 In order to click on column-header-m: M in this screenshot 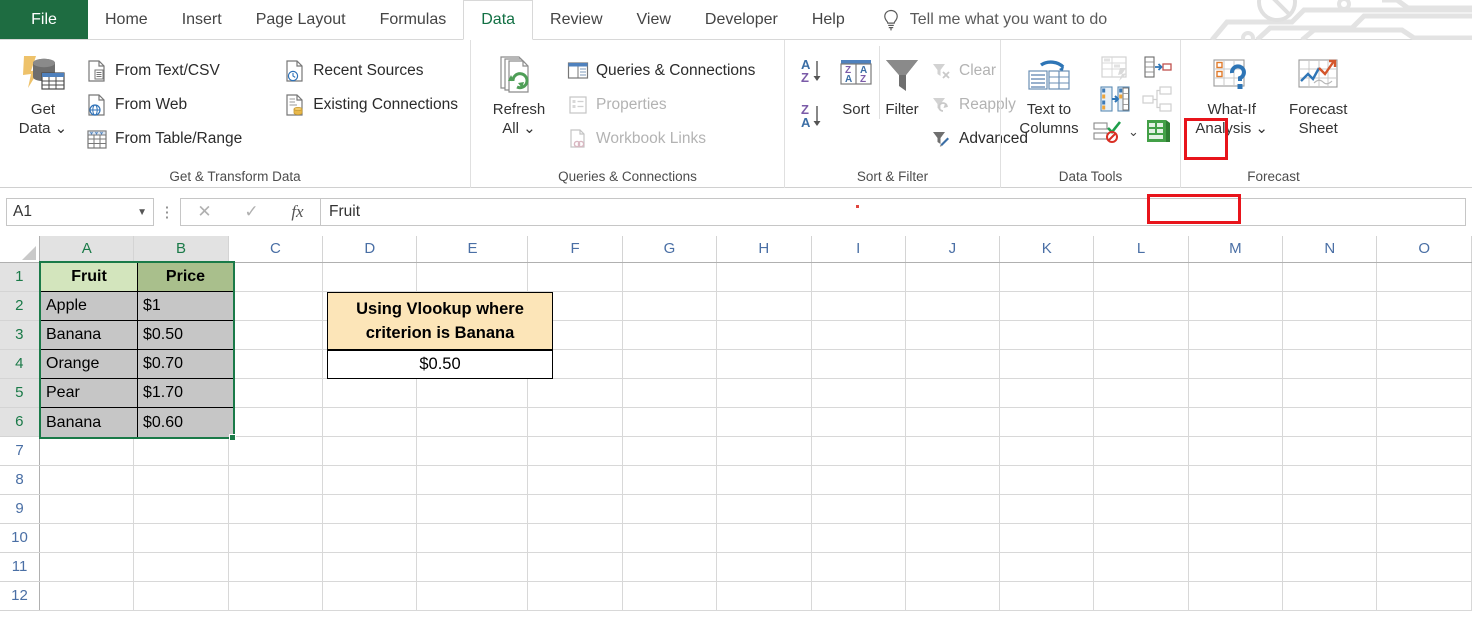, I will do `click(1236, 249)`.